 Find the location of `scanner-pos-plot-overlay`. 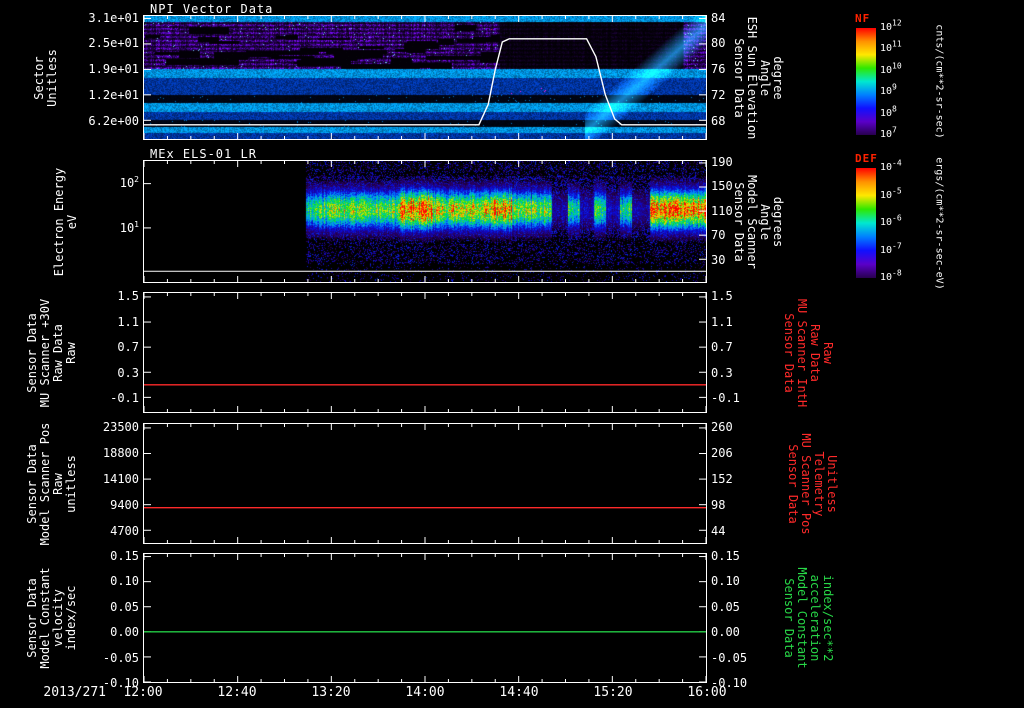

scanner-pos-plot-overlay is located at coordinates (425, 483).